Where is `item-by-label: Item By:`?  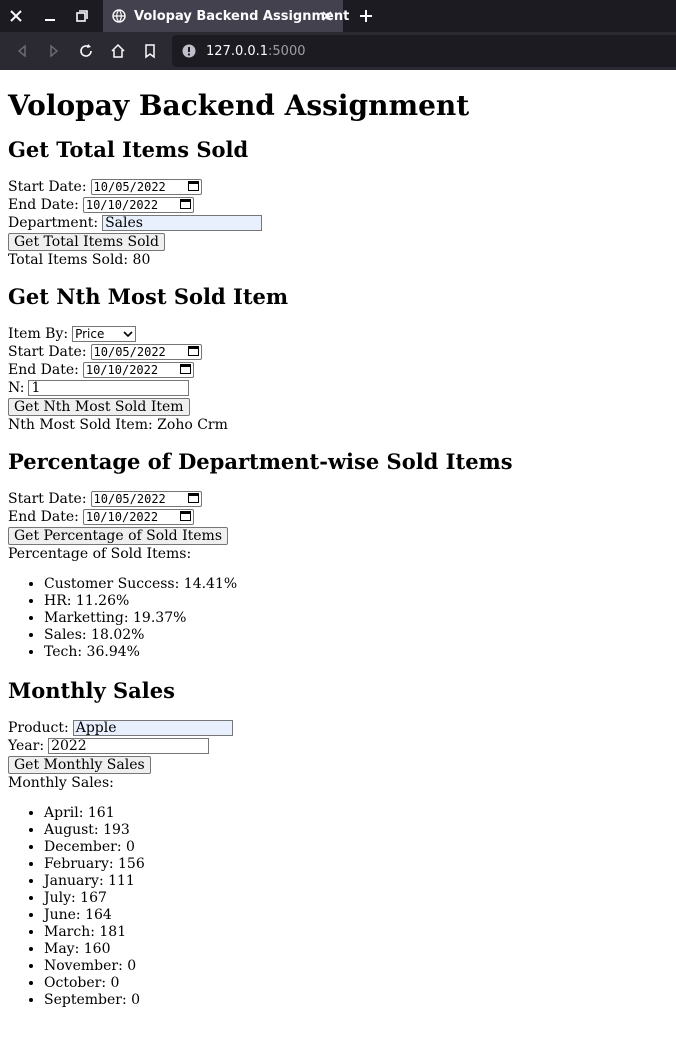 item-by-label: Item By: is located at coordinates (38, 334).